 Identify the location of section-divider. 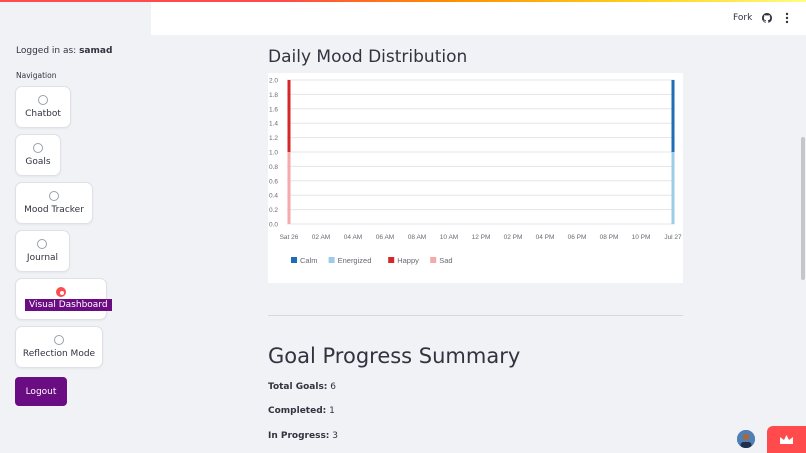
(475, 315).